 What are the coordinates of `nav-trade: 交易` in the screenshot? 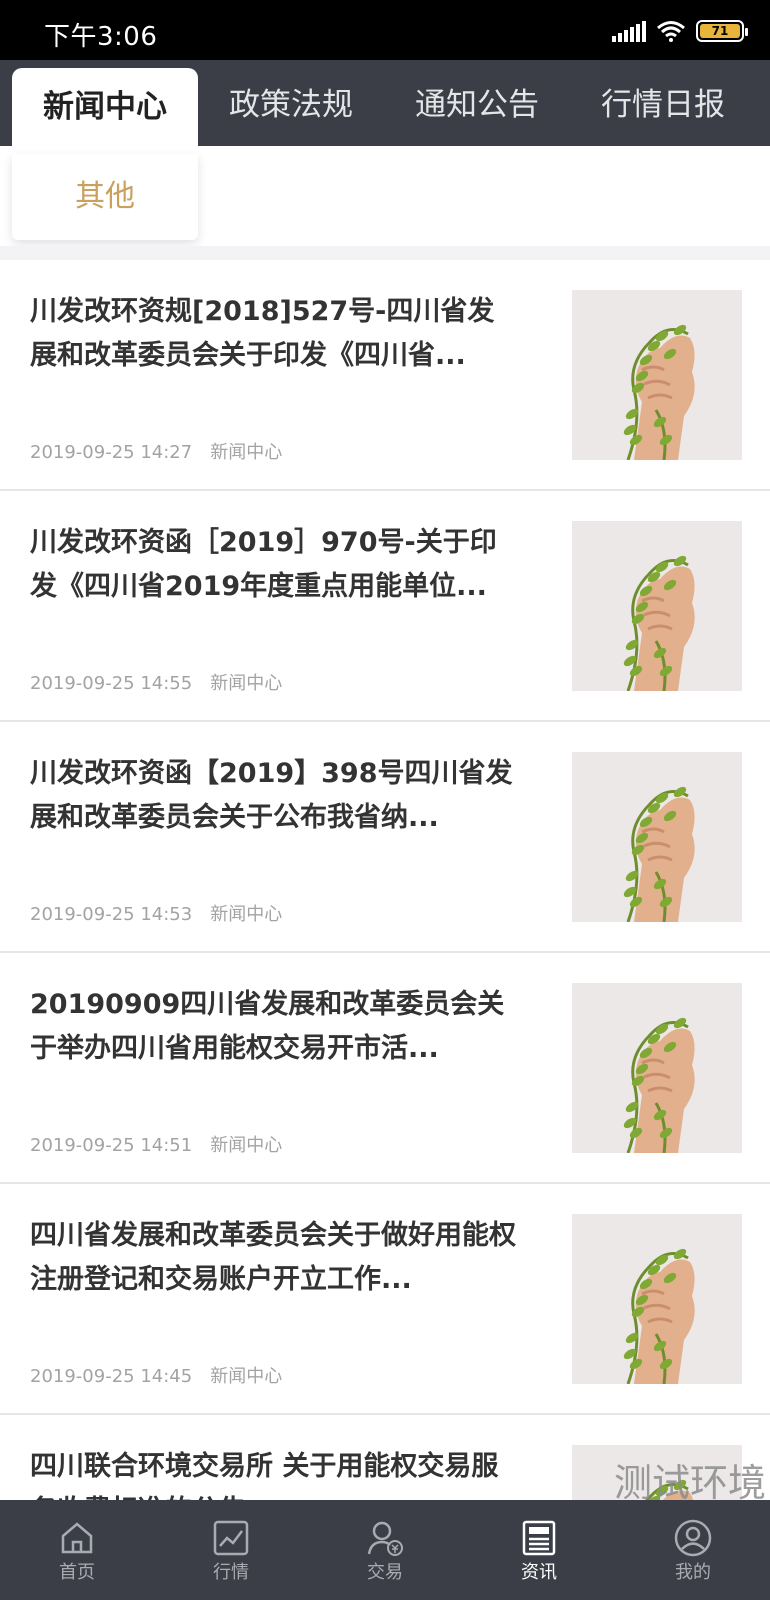 It's located at (385, 1550).